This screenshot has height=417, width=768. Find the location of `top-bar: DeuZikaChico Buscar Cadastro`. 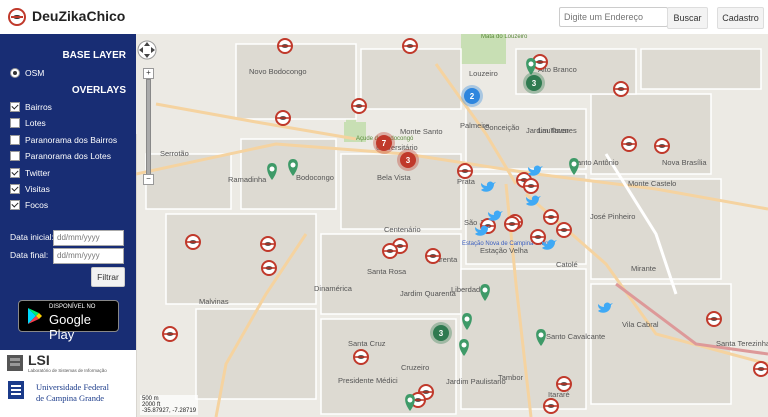

top-bar: DeuZikaChico Buscar Cadastro is located at coordinates (384, 17).